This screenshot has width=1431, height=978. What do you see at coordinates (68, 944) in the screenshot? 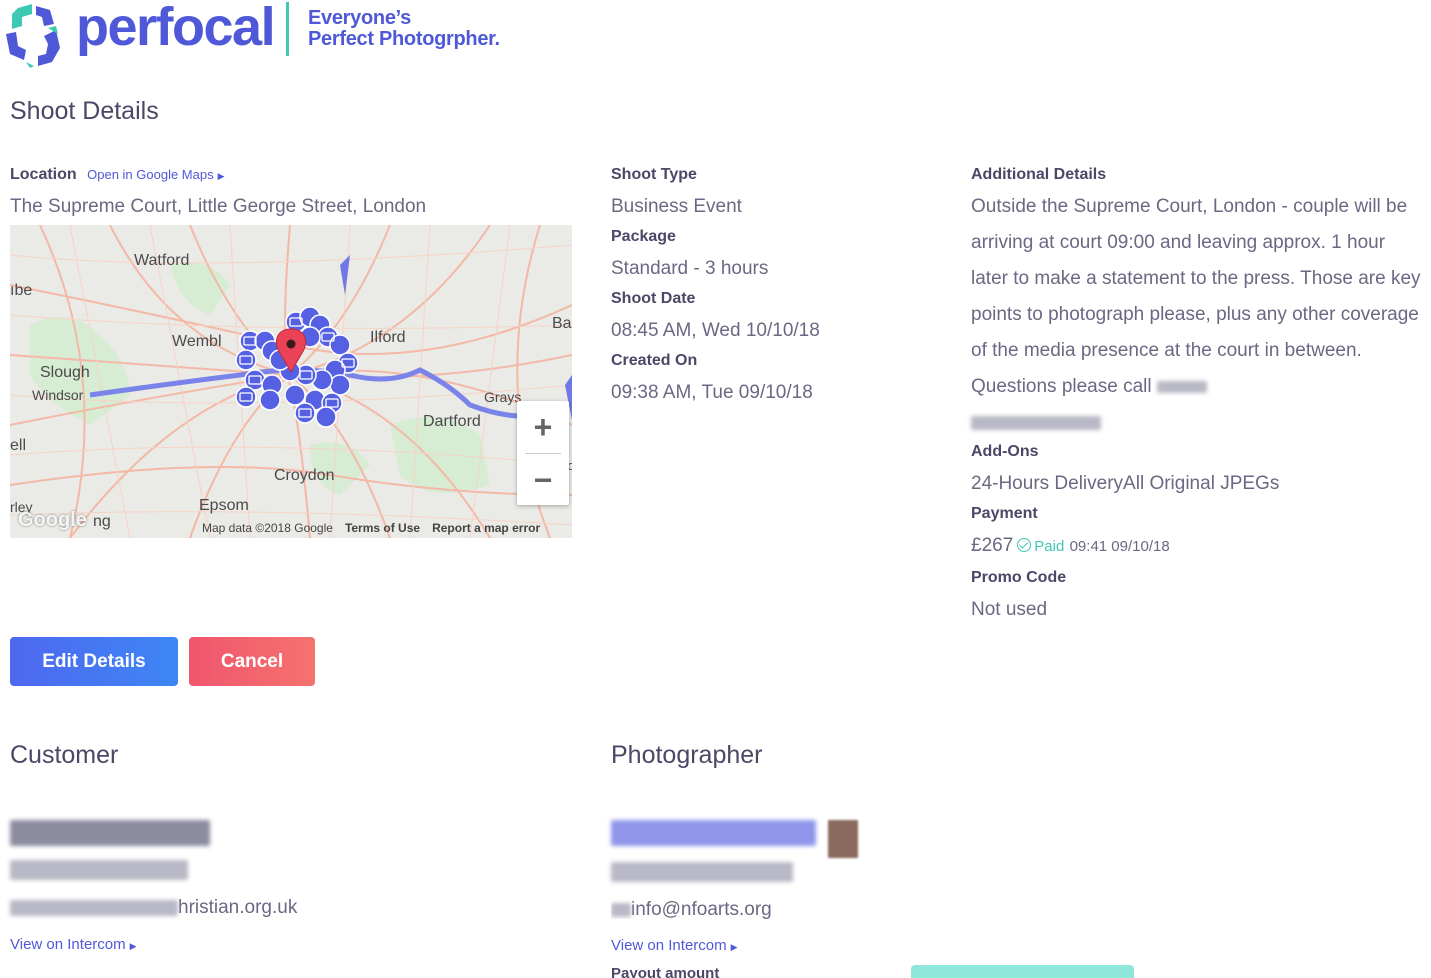
I see `customer-intercom-text: View on Intercom` at bounding box center [68, 944].